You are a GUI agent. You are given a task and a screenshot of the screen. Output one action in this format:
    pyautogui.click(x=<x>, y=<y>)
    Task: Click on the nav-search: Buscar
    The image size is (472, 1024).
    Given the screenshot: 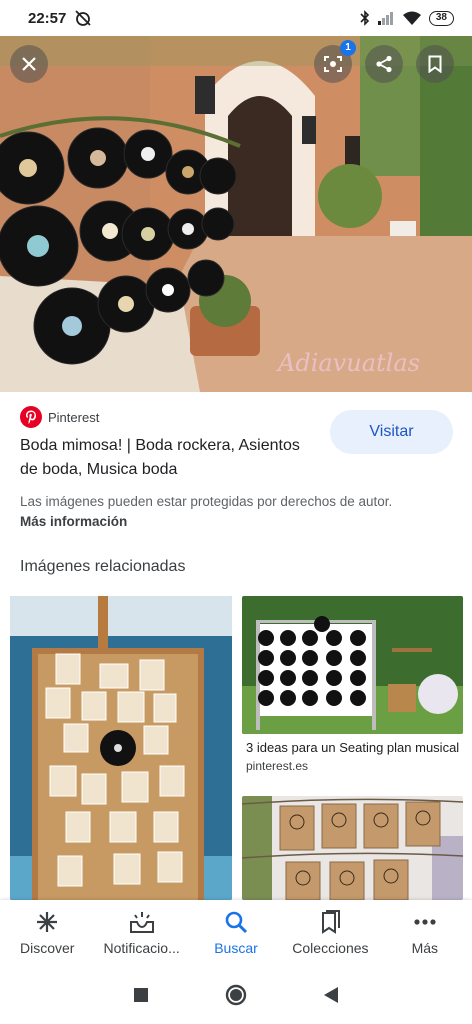 What is the action you would take?
    pyautogui.click(x=236, y=933)
    